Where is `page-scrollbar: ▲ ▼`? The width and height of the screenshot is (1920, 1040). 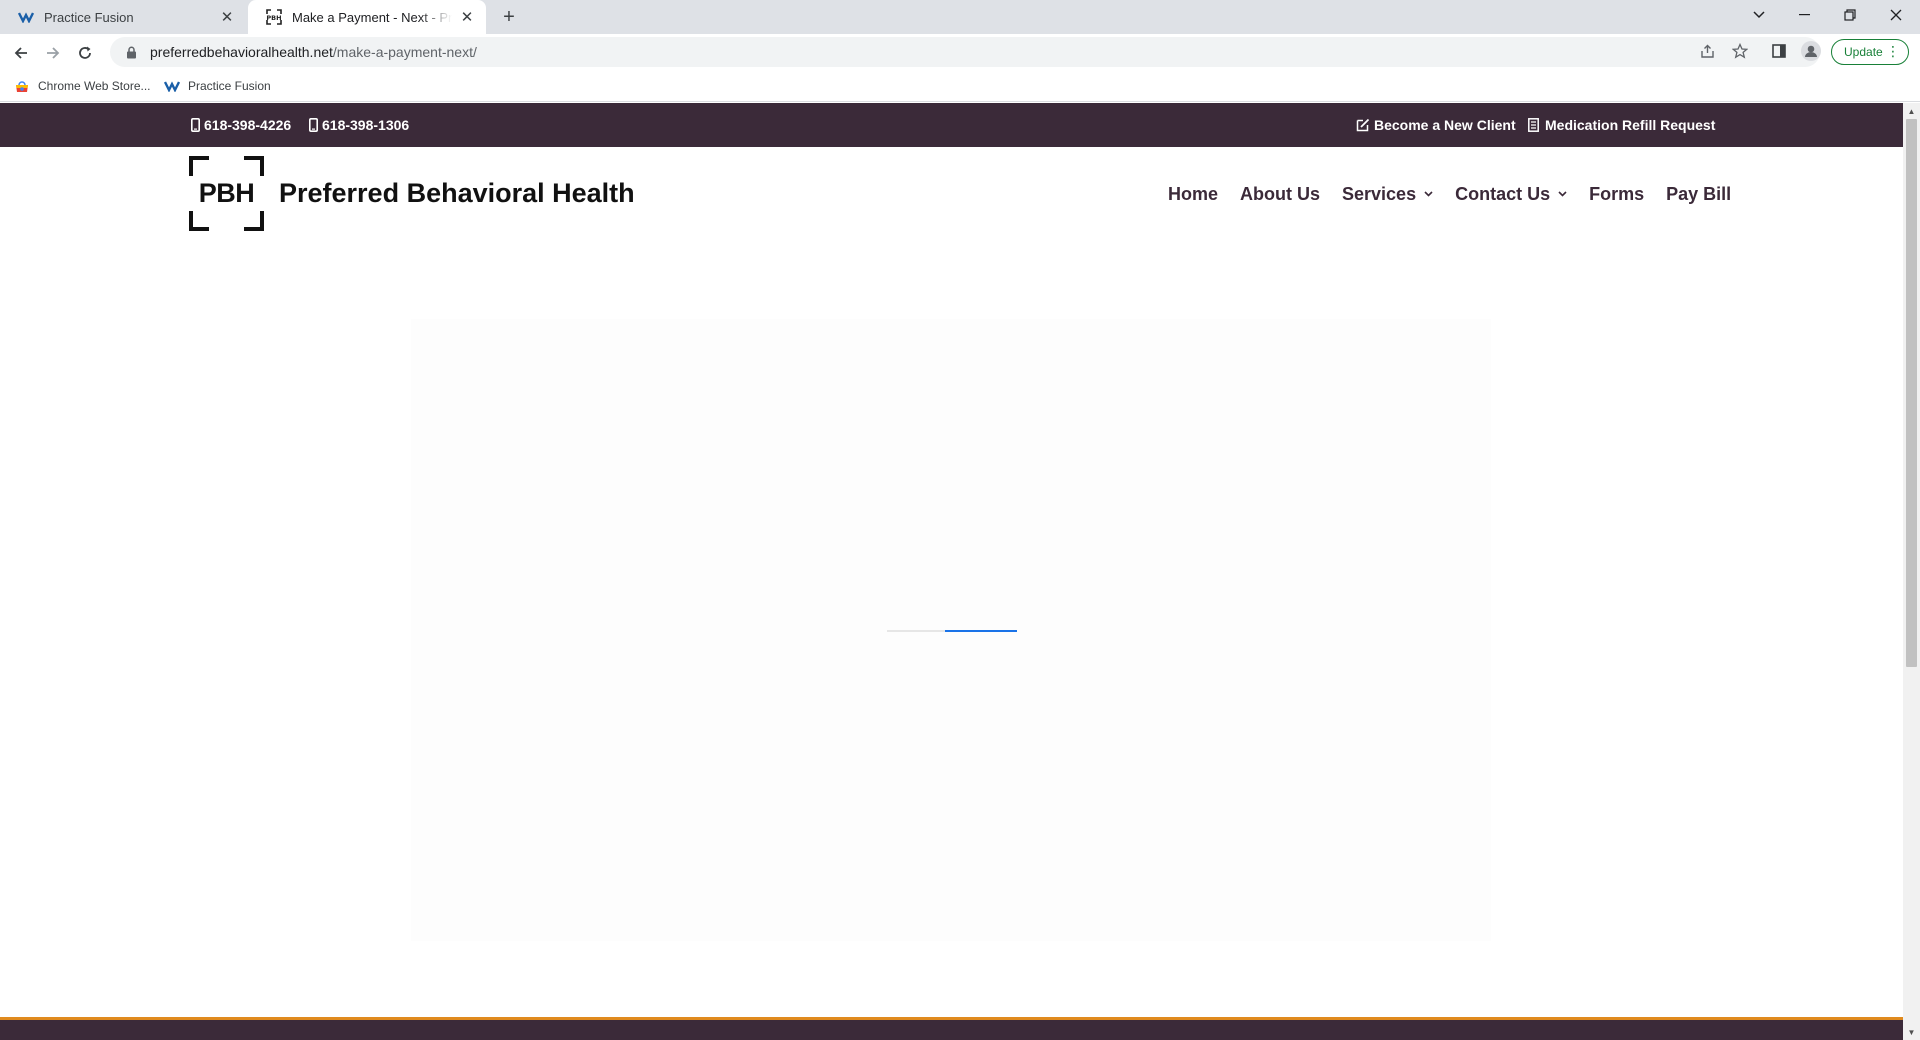
page-scrollbar: ▲ ▼ is located at coordinates (1911, 571).